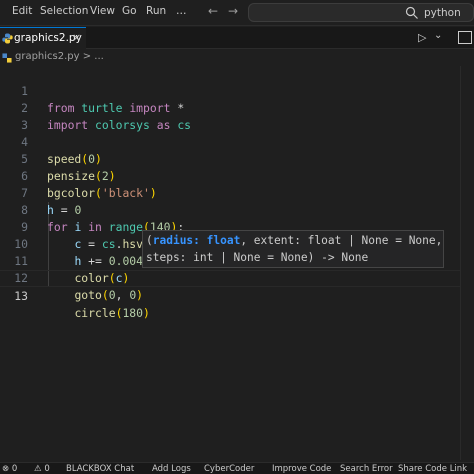  What do you see at coordinates (9, 469) in the screenshot?
I see `status-errors: ⊗ 0` at bounding box center [9, 469].